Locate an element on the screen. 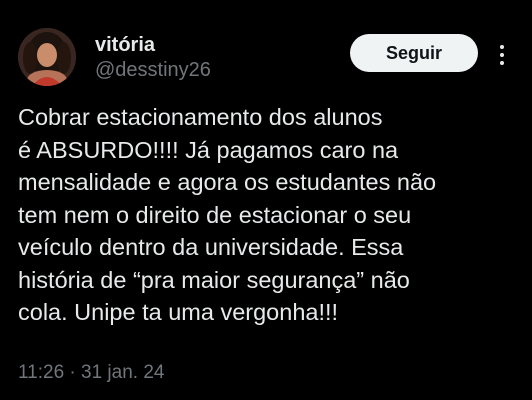 The width and height of the screenshot is (532, 400). tweet-text-line: Cobrar estacionamento dos alunos is located at coordinates (200, 117).